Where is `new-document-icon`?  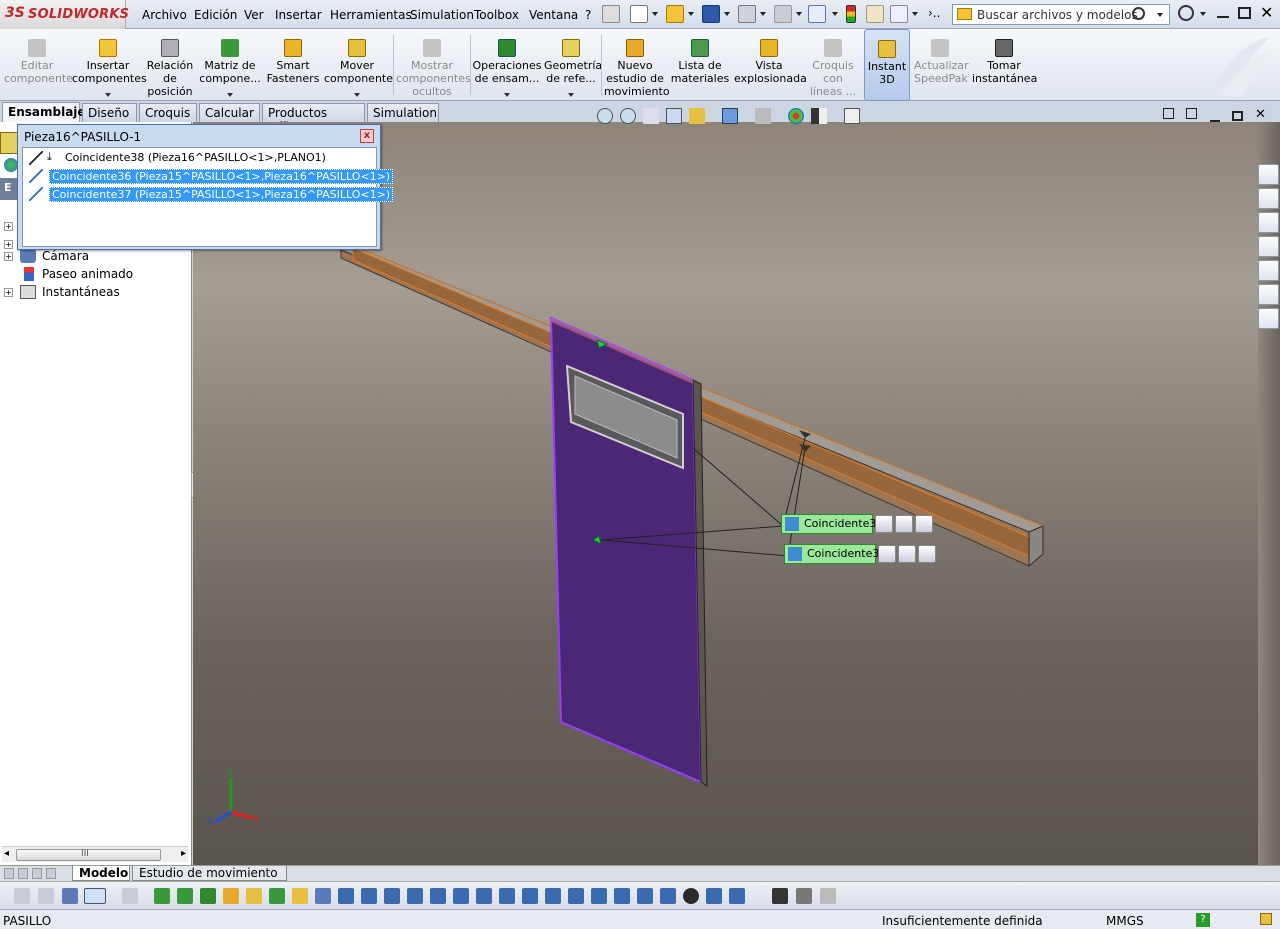 new-document-icon is located at coordinates (639, 14).